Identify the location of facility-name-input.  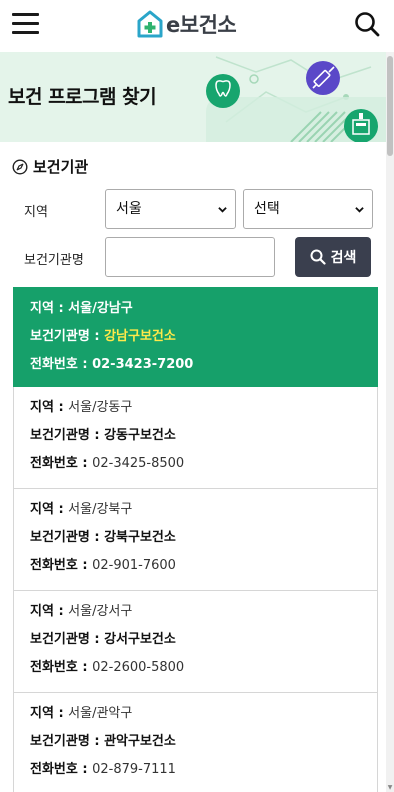
(190, 257).